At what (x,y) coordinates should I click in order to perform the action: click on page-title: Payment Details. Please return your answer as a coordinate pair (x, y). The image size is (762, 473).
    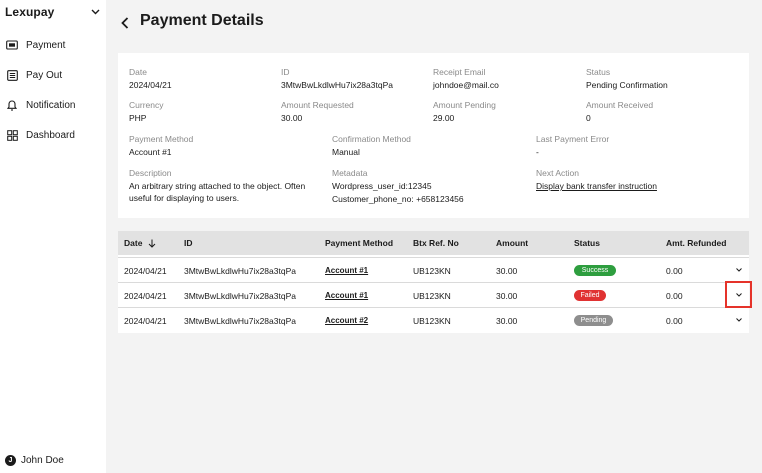
    Looking at the image, I should click on (202, 20).